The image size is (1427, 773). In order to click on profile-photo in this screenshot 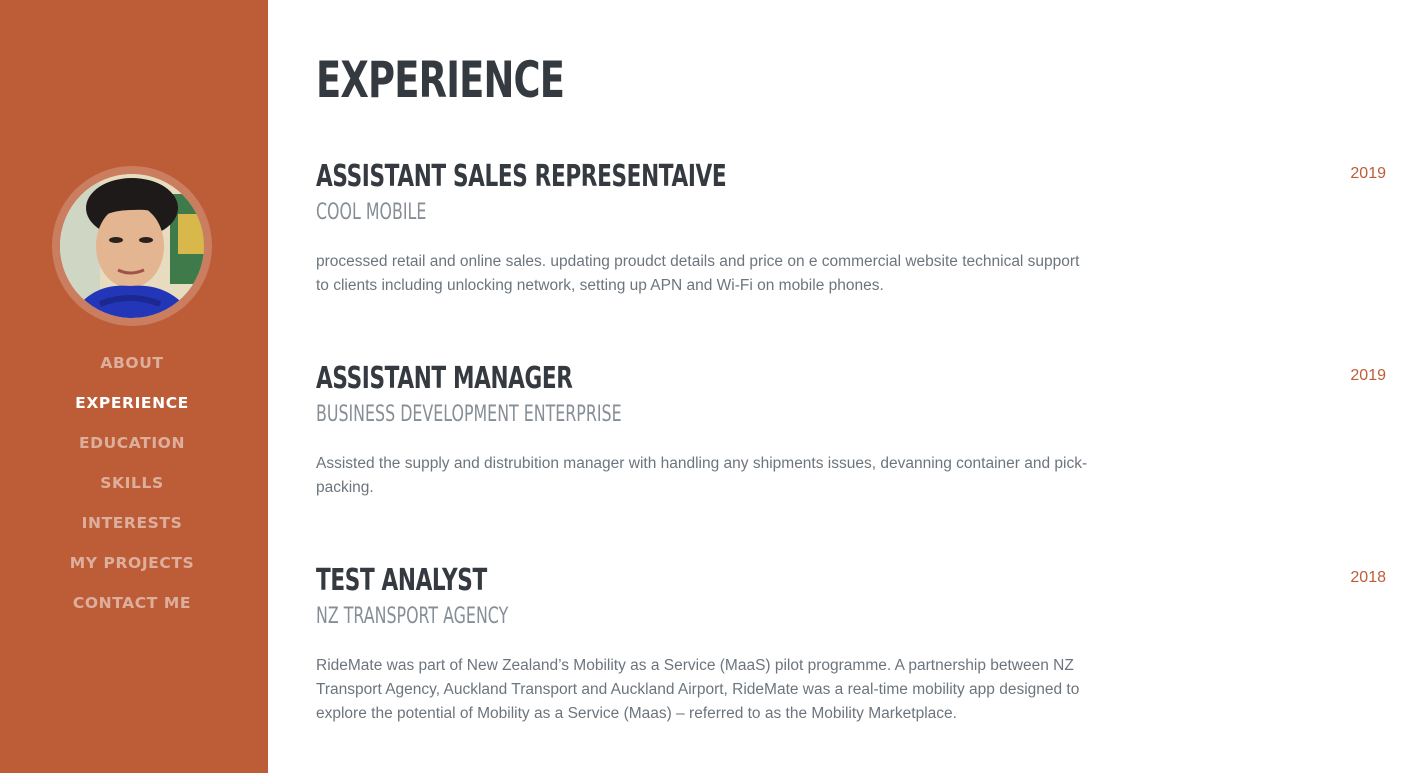, I will do `click(132, 246)`.